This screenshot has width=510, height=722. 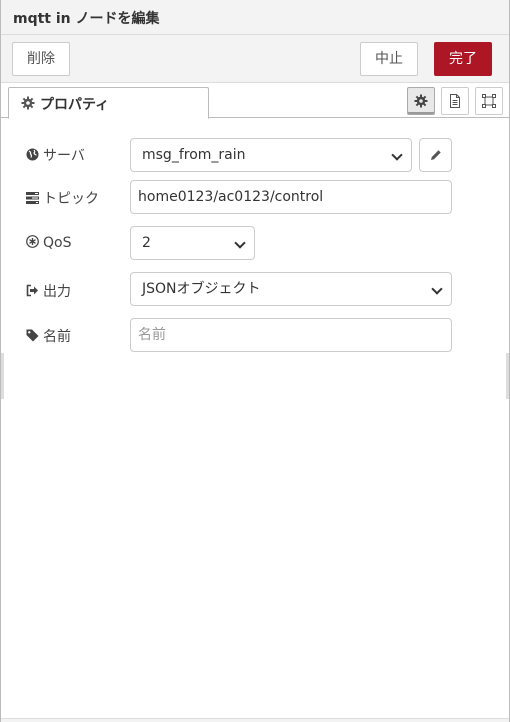 What do you see at coordinates (463, 59) in the screenshot?
I see `done-button: 完了` at bounding box center [463, 59].